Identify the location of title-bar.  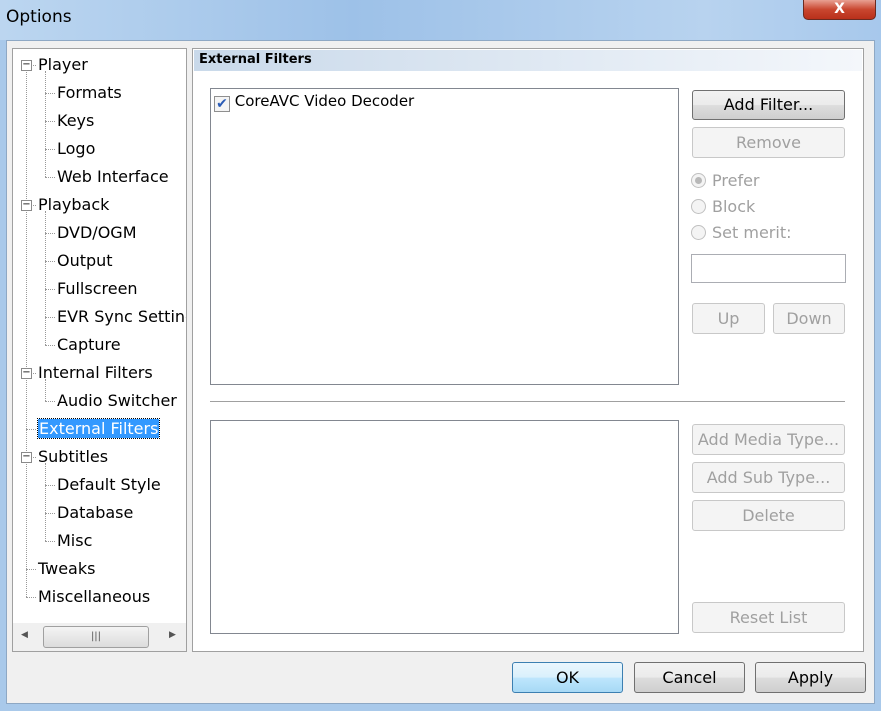
(440, 20).